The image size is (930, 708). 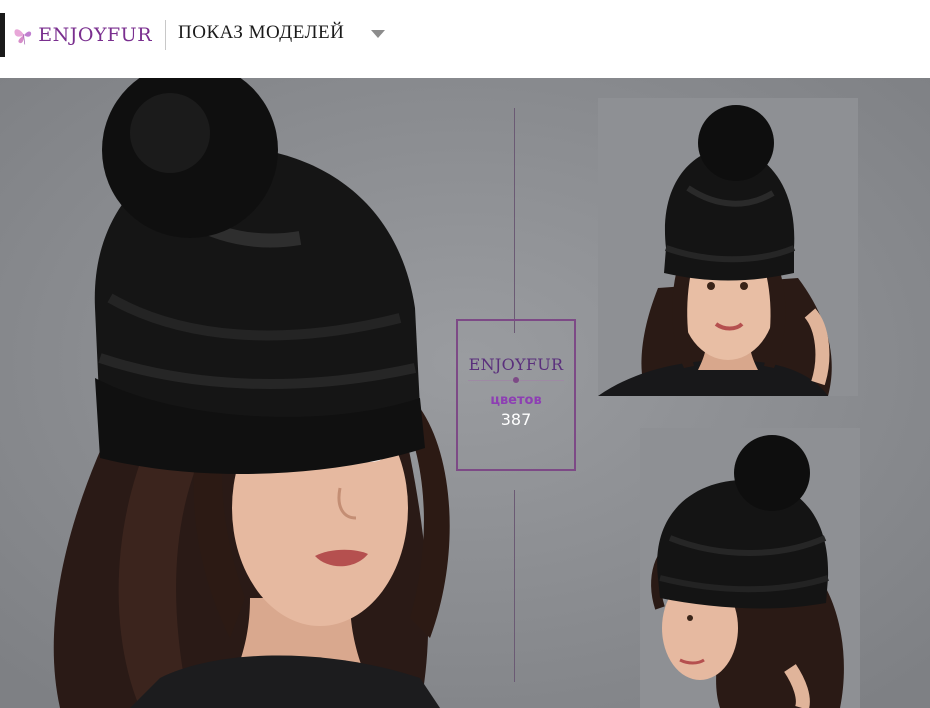 What do you see at coordinates (514, 586) in the screenshot?
I see `vertical-rule-bottom` at bounding box center [514, 586].